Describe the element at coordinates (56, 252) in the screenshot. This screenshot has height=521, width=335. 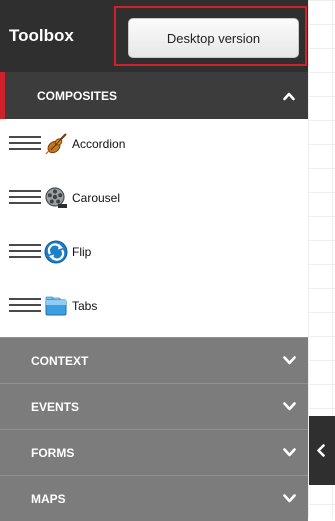
I see `flip-arrows-icon` at that location.